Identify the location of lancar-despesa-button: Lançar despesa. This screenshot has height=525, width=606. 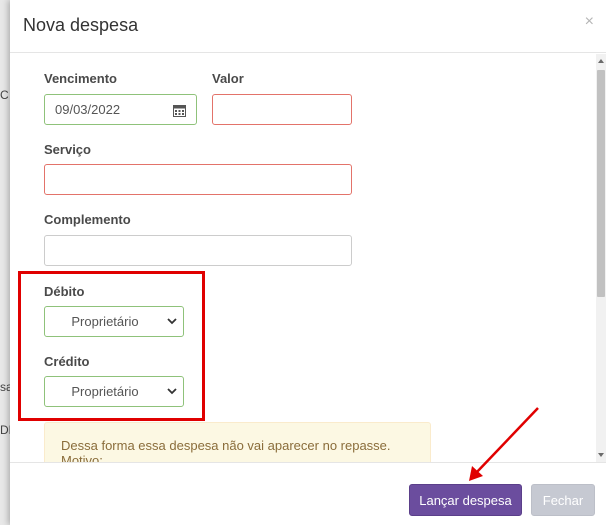
(465, 500).